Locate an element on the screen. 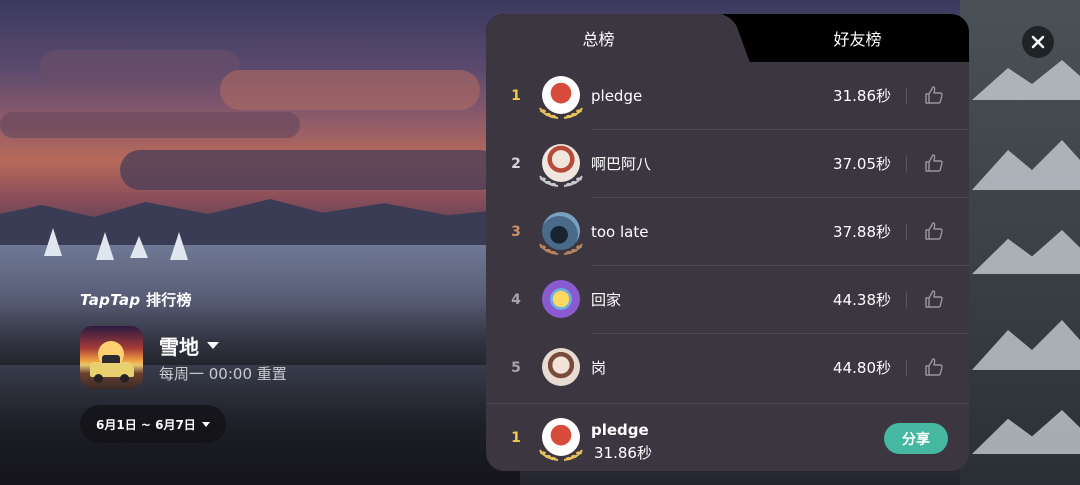  score: 44.80秒 is located at coordinates (862, 368).